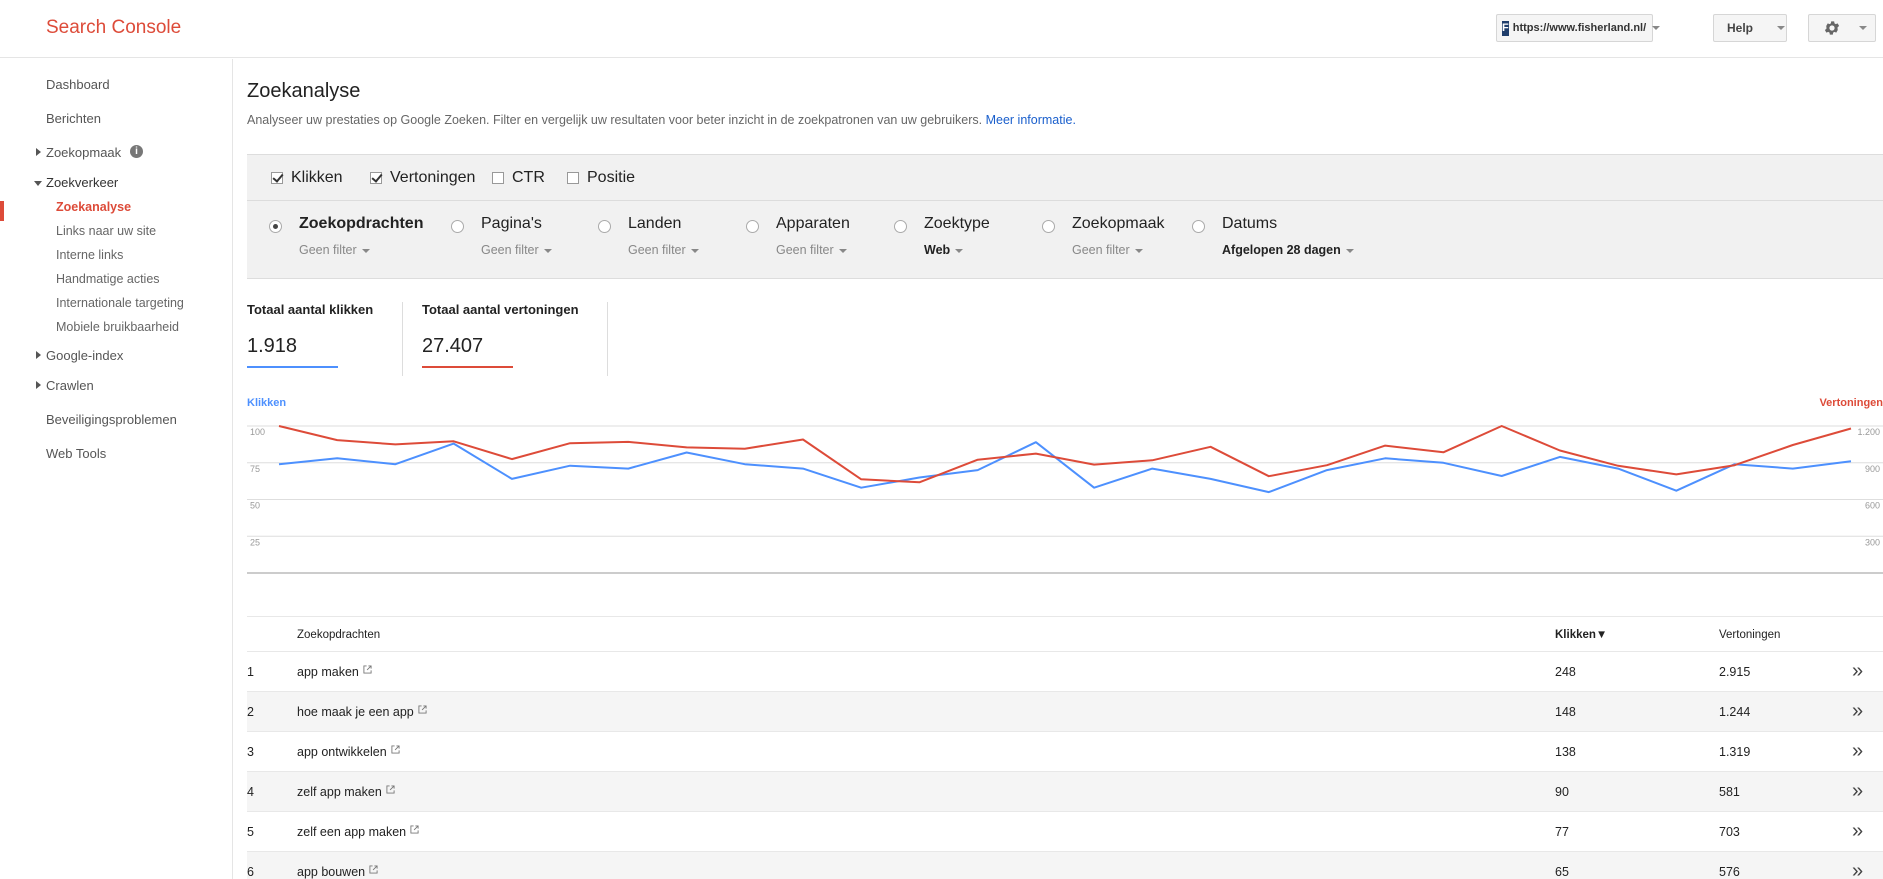  I want to click on sidebar-subitem-zoekanalyse: Zoekanalyse, so click(93, 207).